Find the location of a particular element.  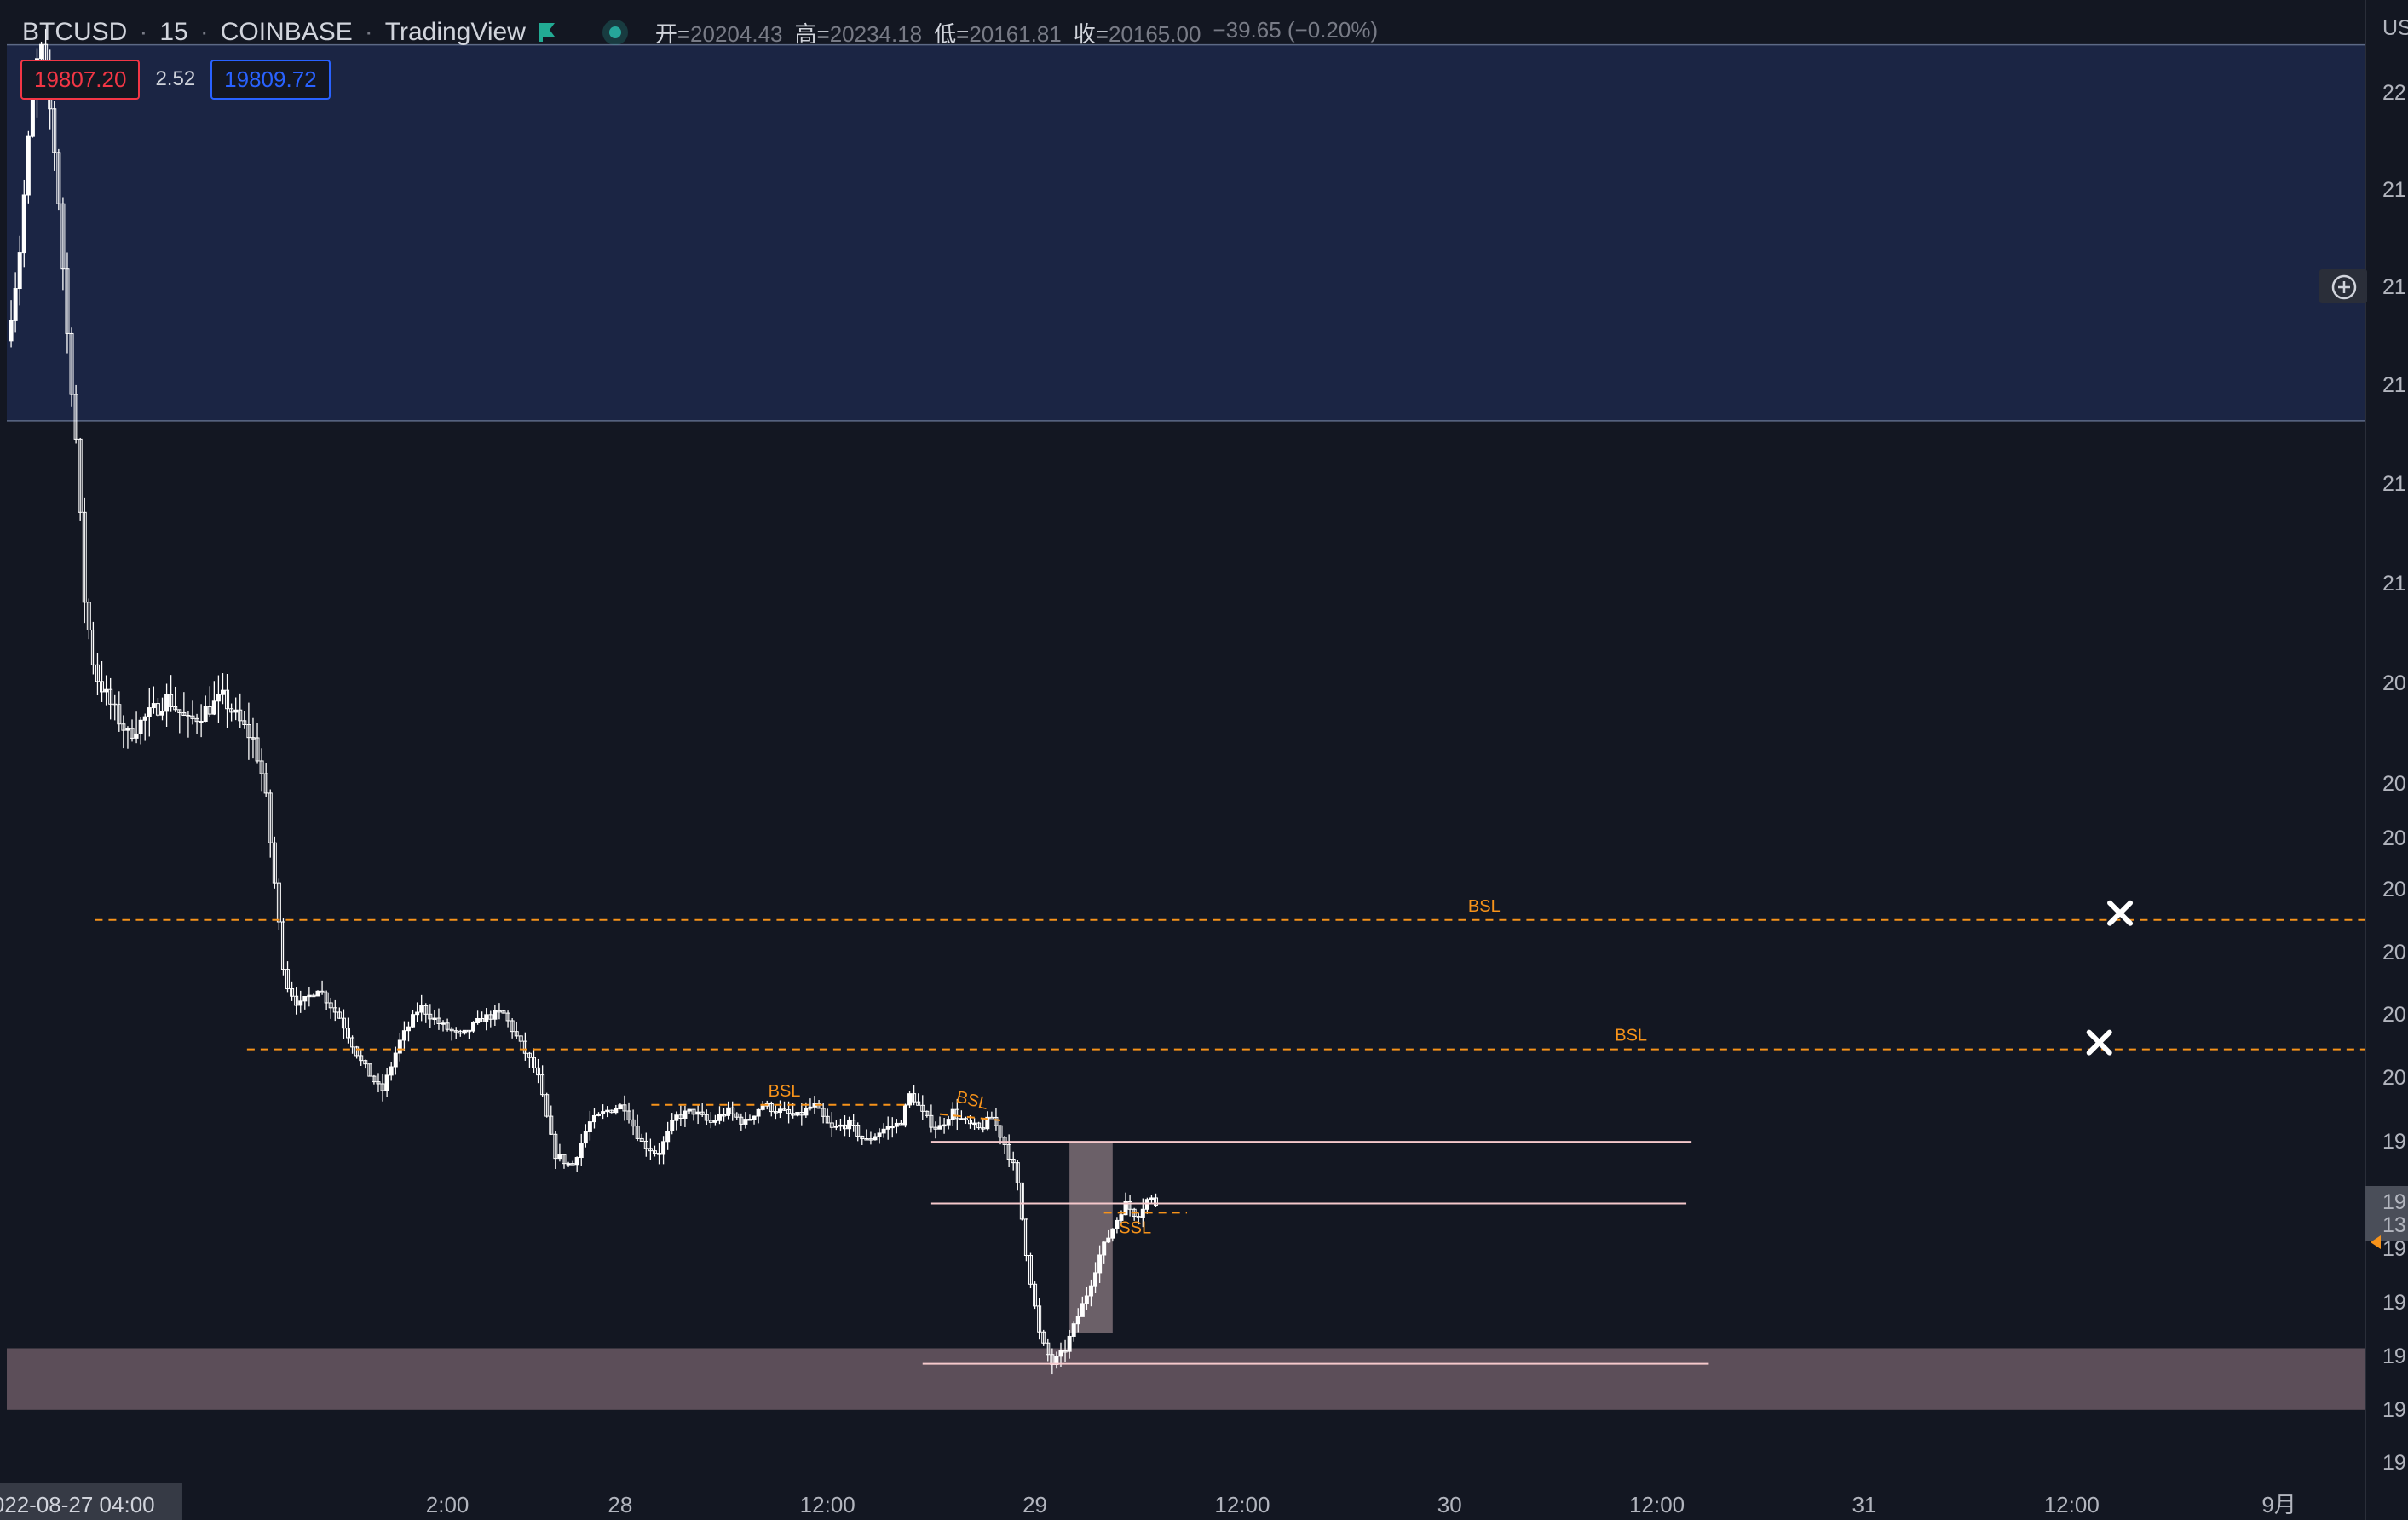

plus-circle-icon is located at coordinates (2344, 288).